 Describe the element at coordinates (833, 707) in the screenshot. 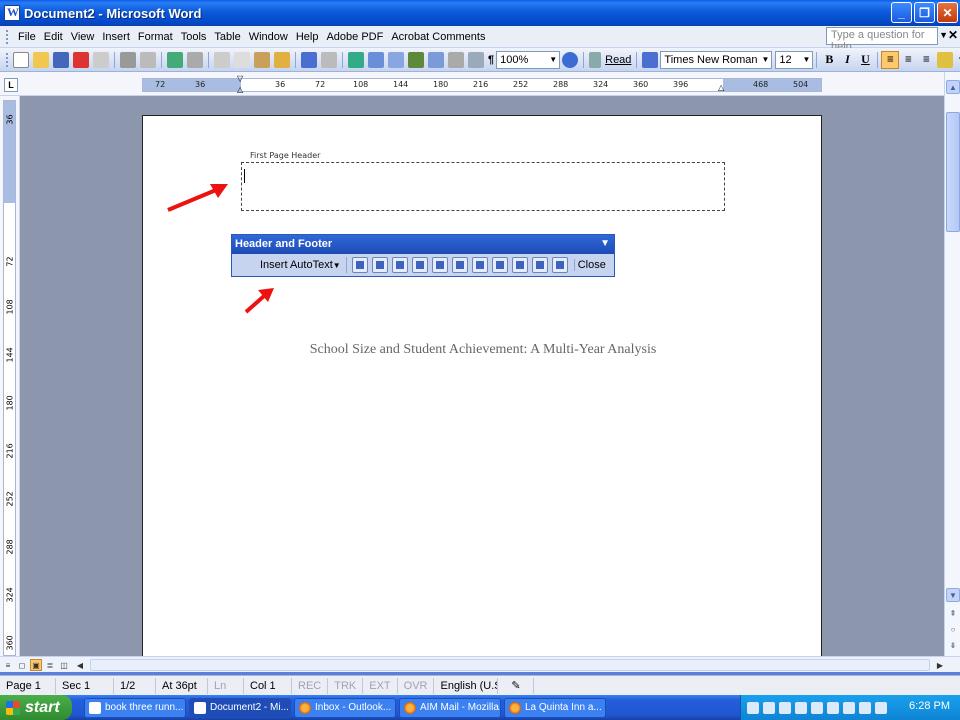

I see `tray-volume-icon` at that location.